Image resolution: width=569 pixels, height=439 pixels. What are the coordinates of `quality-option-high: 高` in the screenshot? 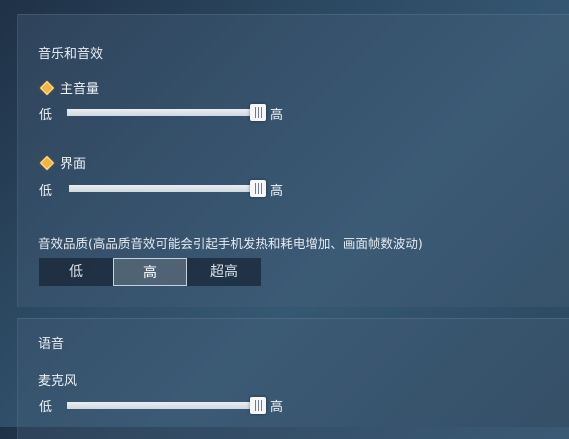 It's located at (150, 272).